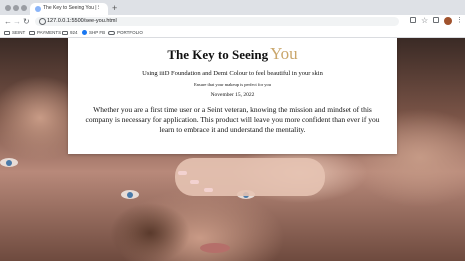  I want to click on bookmark-label: 924, so click(74, 32).